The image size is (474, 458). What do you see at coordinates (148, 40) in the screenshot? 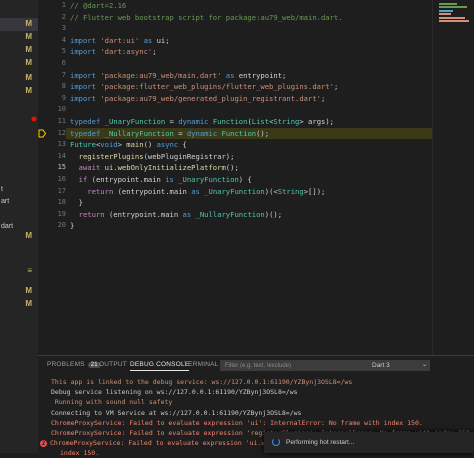
I see `code-token: as` at bounding box center [148, 40].